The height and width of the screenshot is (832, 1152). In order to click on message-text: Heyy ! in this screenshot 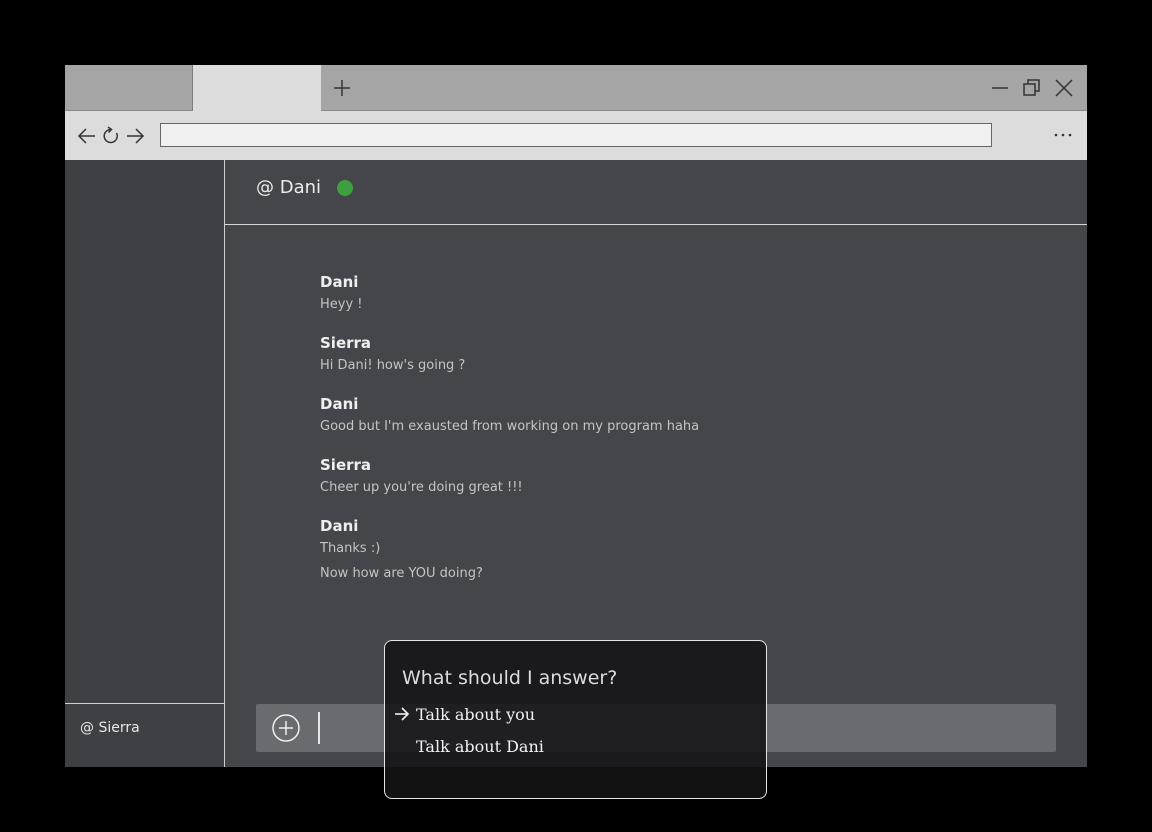, I will do `click(341, 304)`.